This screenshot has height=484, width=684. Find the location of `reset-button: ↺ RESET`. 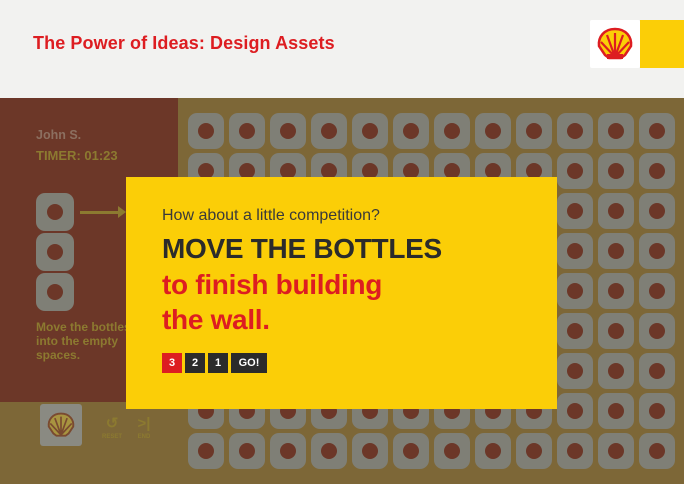

reset-button: ↺ RESET is located at coordinates (112, 428).